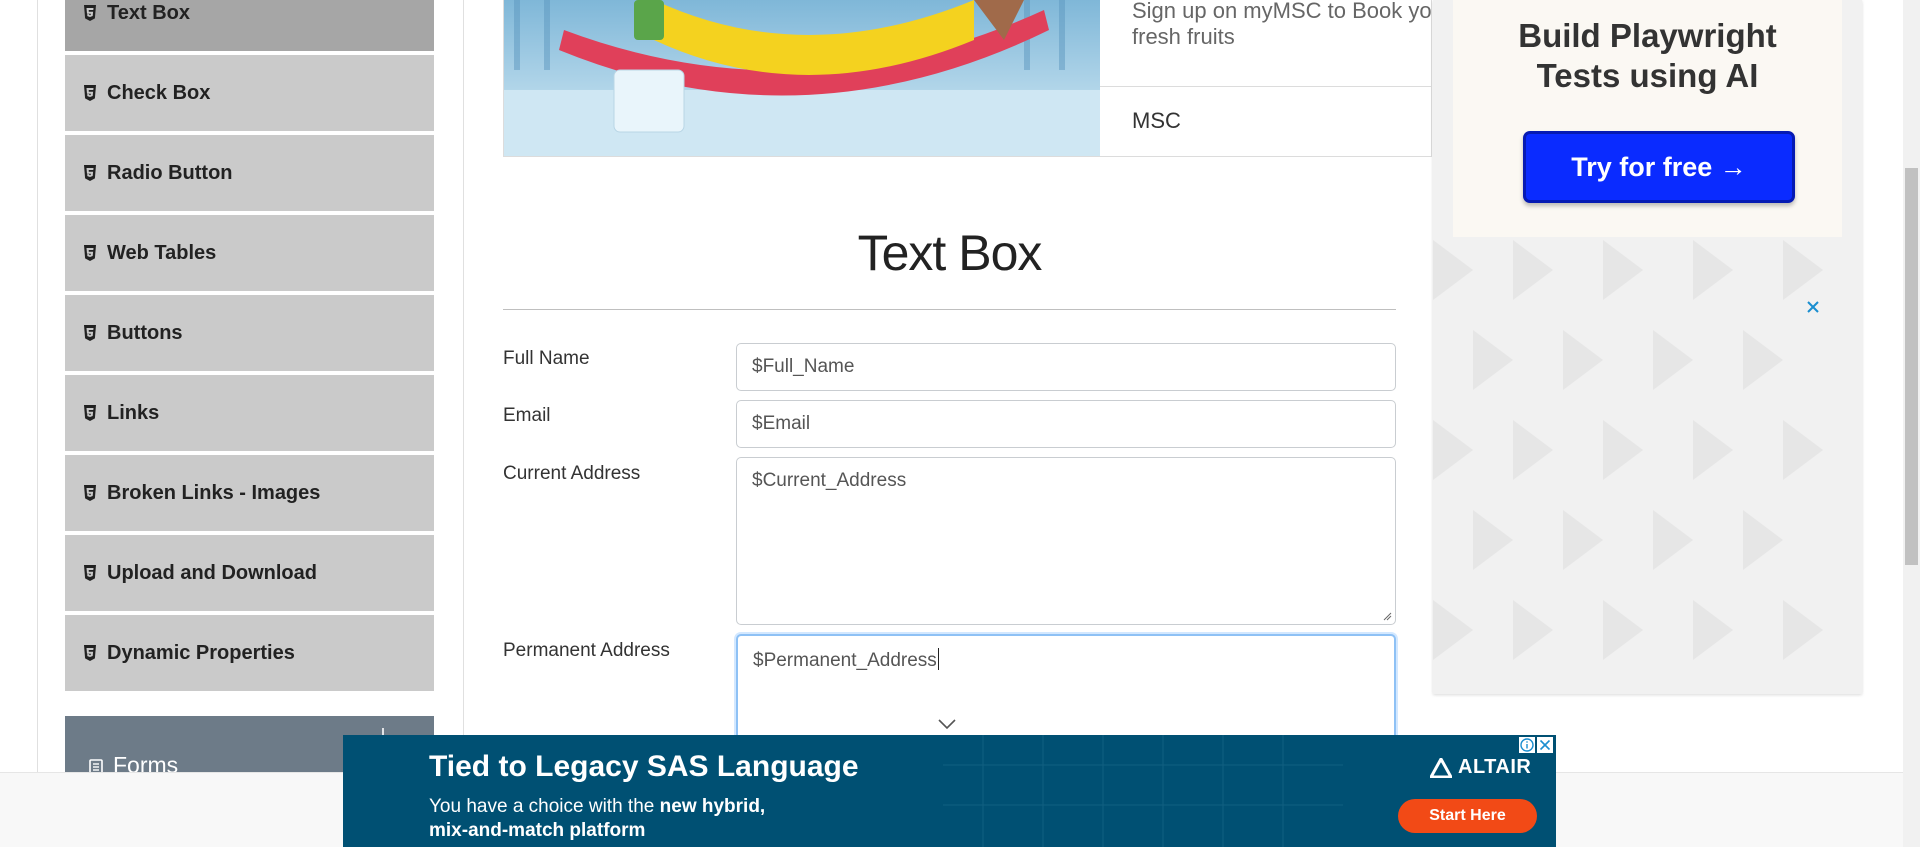 The width and height of the screenshot is (1920, 847). What do you see at coordinates (527, 415) in the screenshot?
I see `email-label: Email` at bounding box center [527, 415].